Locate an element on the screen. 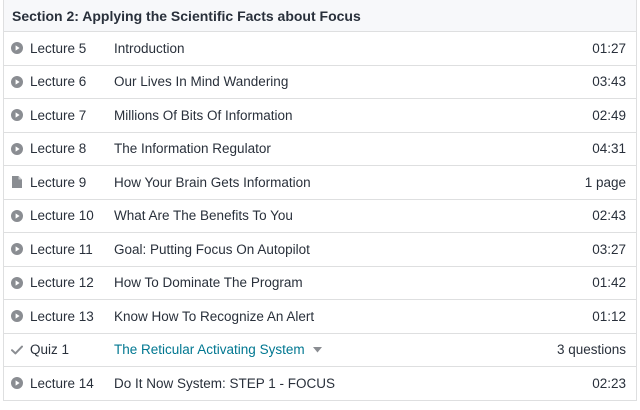 The image size is (640, 410). lecture-title: The Information Regulator is located at coordinates (192, 149).